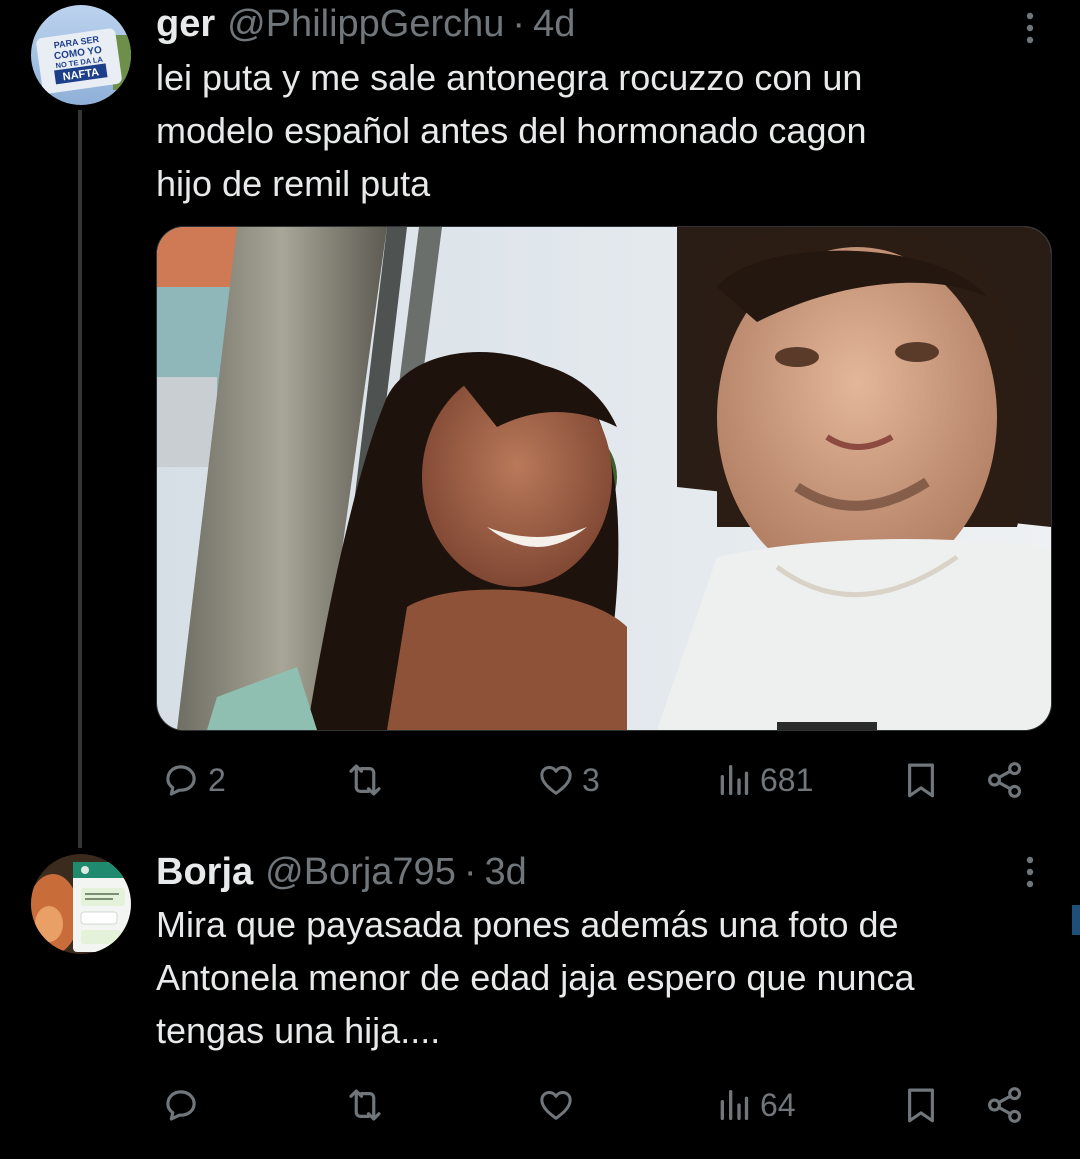  I want to click on tweet-header: ger @PhilippGerchu · 4d, so click(365, 24).